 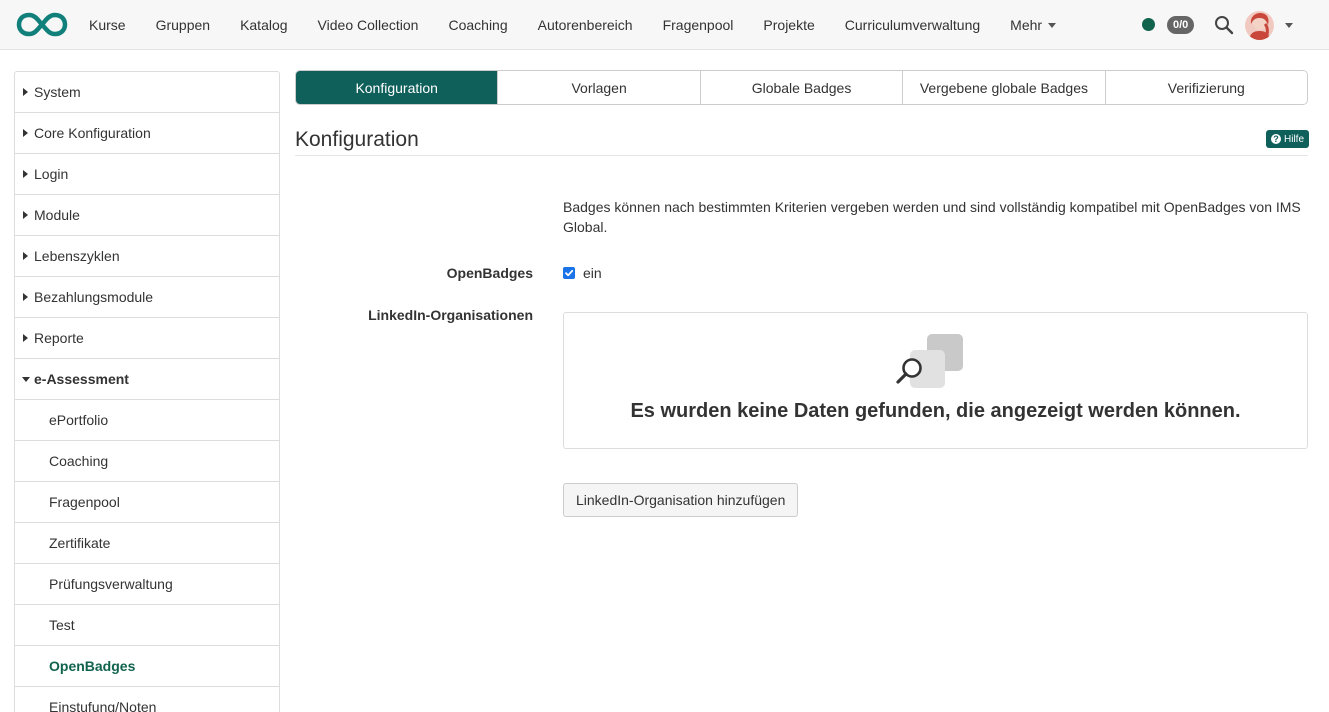 What do you see at coordinates (147, 420) in the screenshot?
I see `sidebar-subitem-eportfolio: ePortfolio` at bounding box center [147, 420].